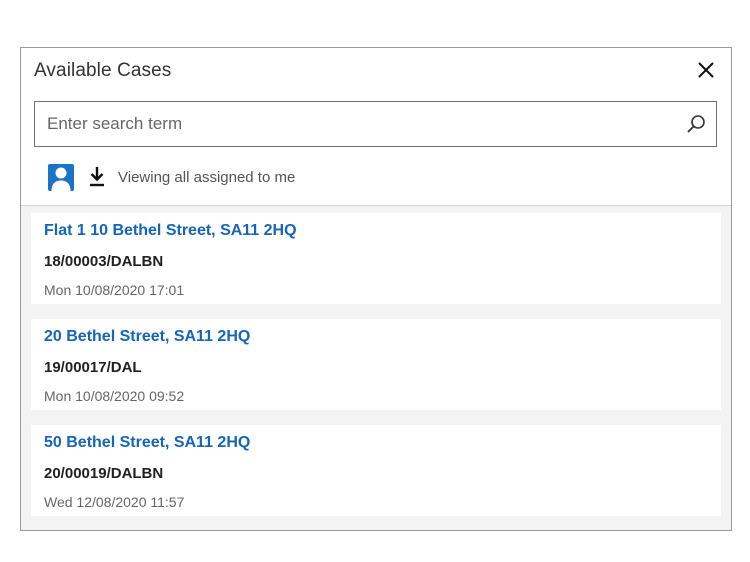 Image resolution: width=750 pixels, height=562 pixels. What do you see at coordinates (104, 473) in the screenshot?
I see `case-reference: 20/00019/DALBN` at bounding box center [104, 473].